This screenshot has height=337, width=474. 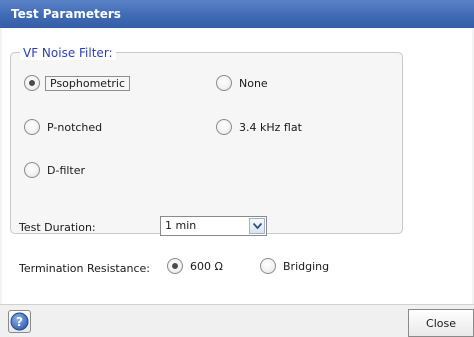 I want to click on radio-3-4khz-flat: 3.4 kHz flat, so click(x=259, y=127).